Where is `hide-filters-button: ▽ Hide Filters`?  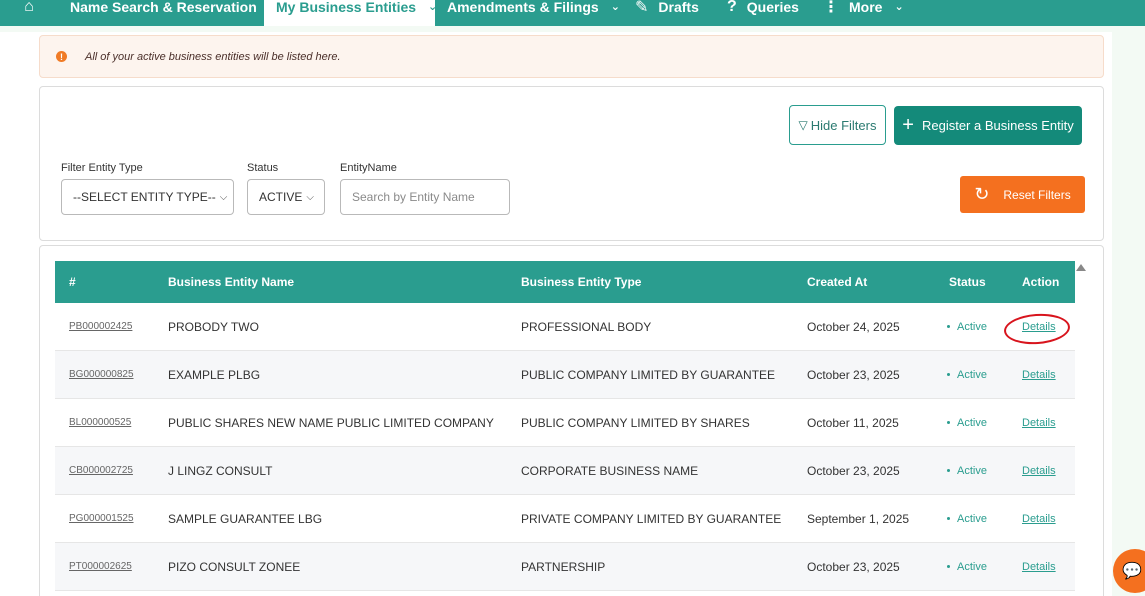 hide-filters-button: ▽ Hide Filters is located at coordinates (837, 125).